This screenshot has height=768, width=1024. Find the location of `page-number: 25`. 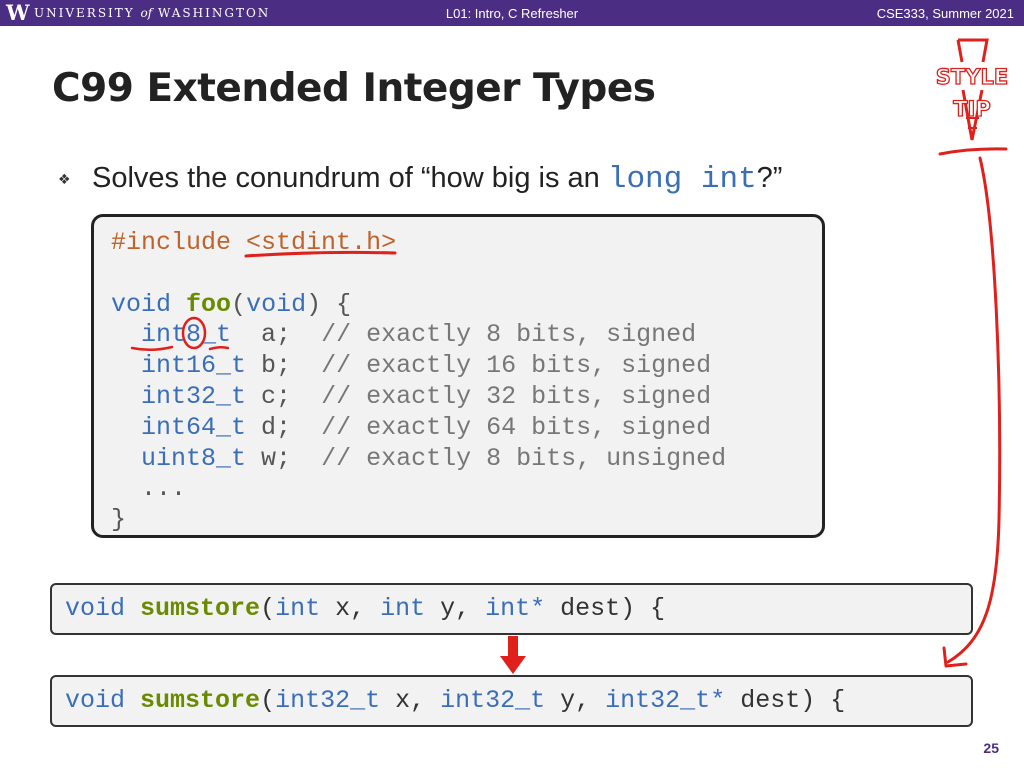

page-number: 25 is located at coordinates (991, 748).